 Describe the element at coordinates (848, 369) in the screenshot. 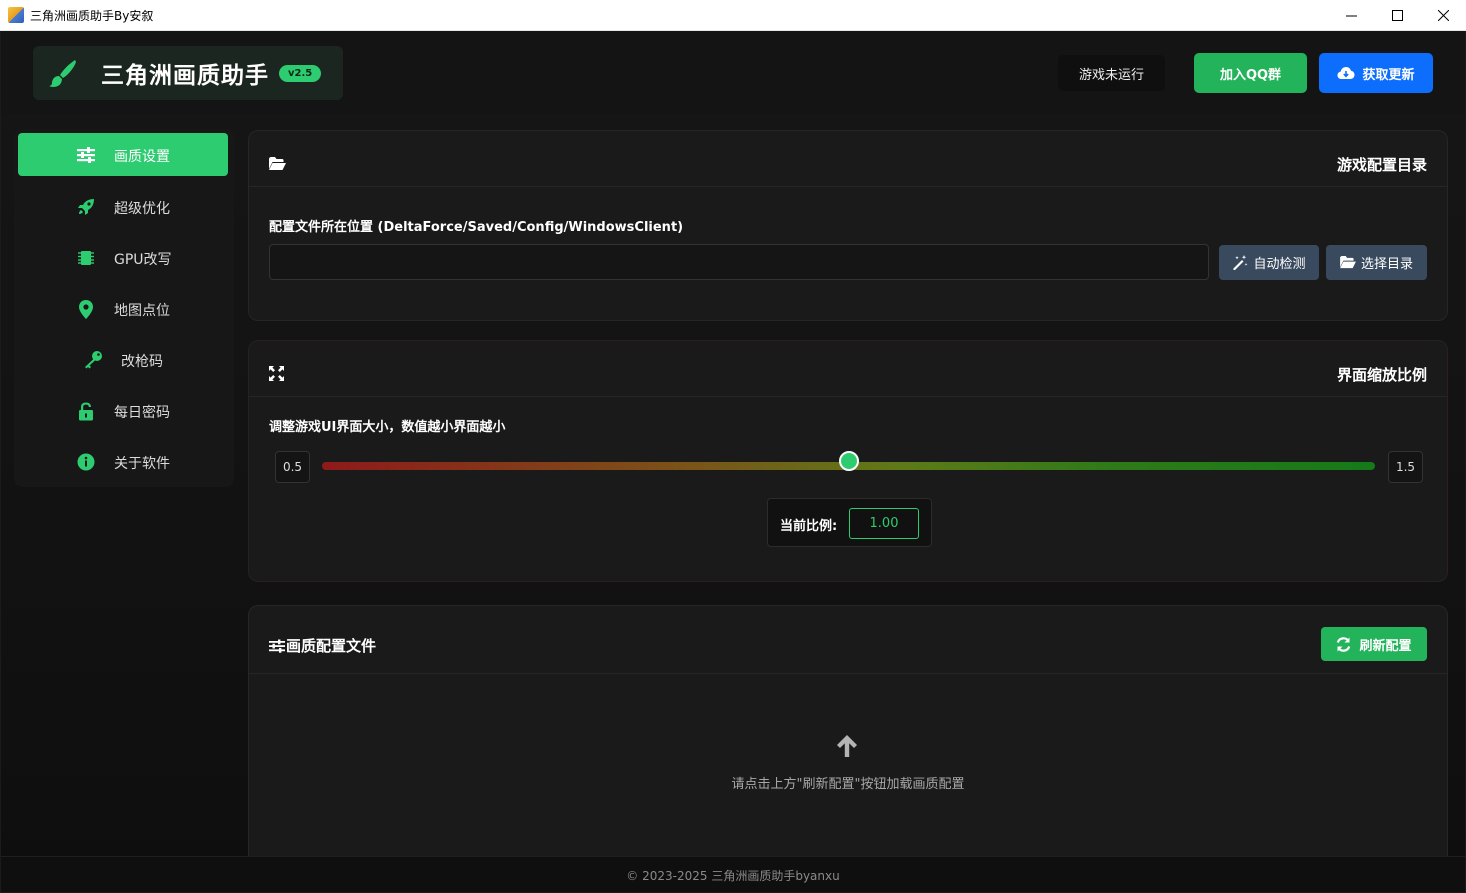

I see `panel-header: 界面缩放比例` at that location.